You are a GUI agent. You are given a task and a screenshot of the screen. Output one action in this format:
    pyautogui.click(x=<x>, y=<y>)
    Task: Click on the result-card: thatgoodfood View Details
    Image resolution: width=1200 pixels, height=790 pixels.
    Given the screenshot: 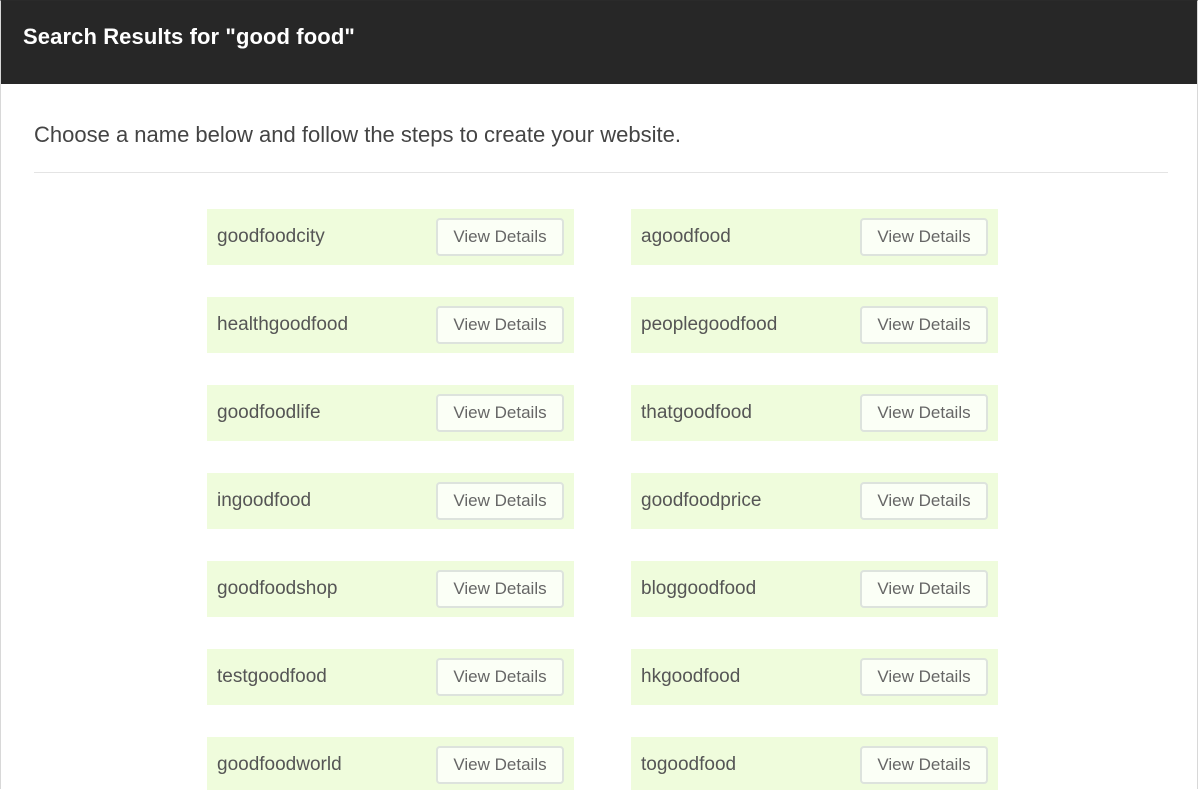 What is the action you would take?
    pyautogui.click(x=814, y=413)
    